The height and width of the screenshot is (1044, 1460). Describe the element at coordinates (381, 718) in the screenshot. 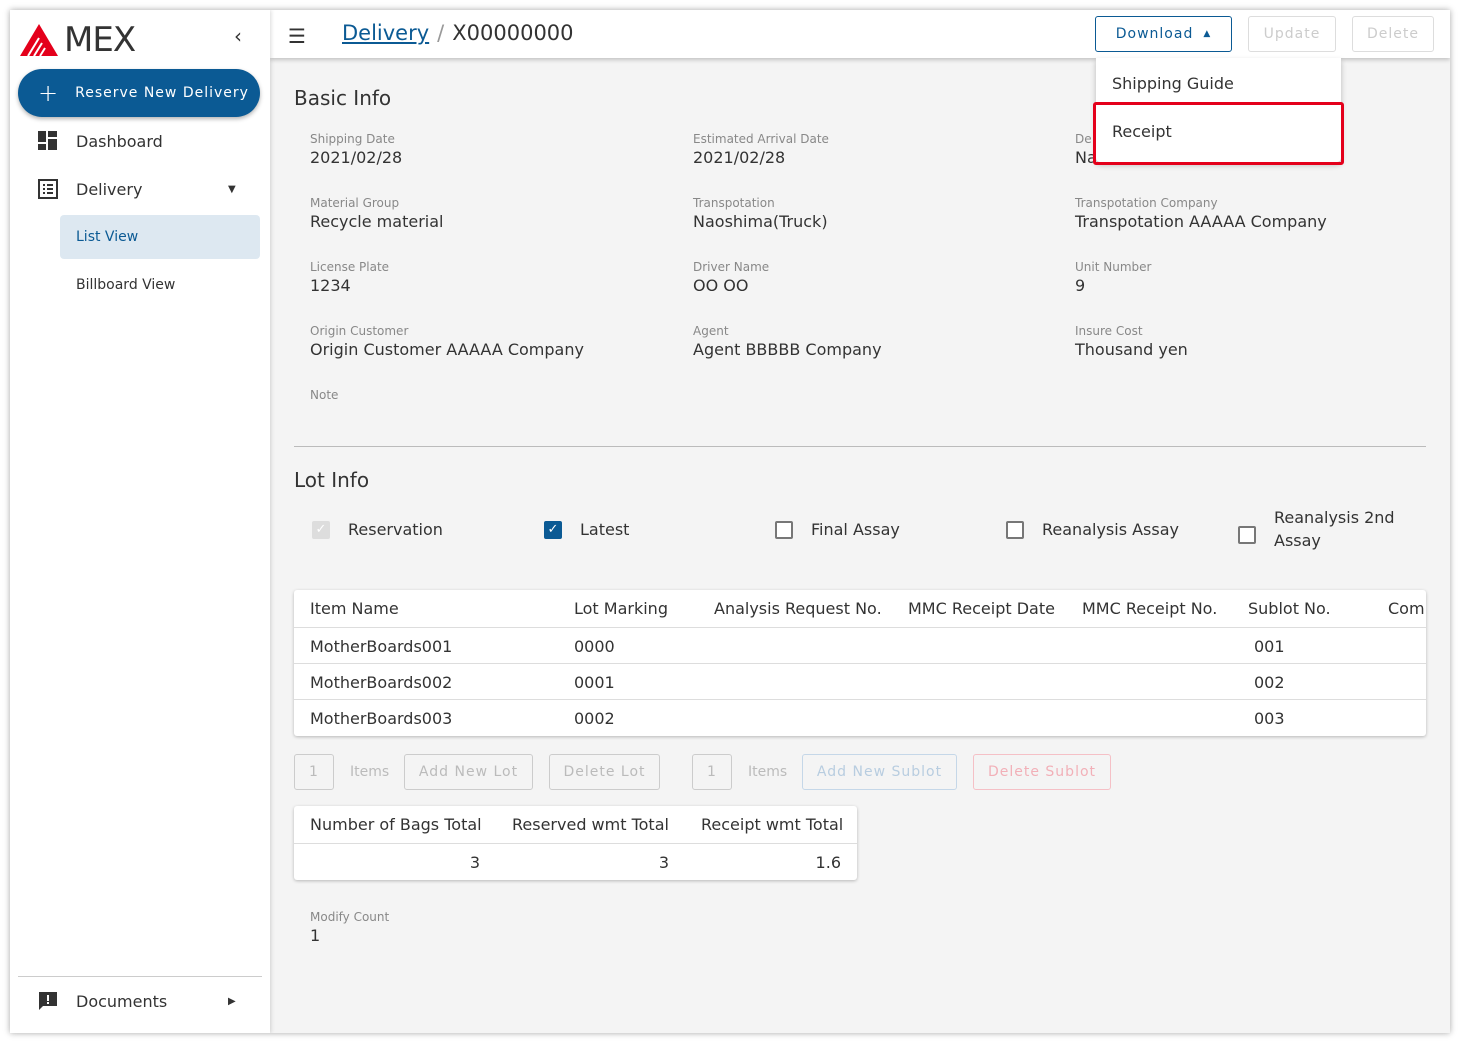

I see `table-cell: MotherBoards003` at that location.